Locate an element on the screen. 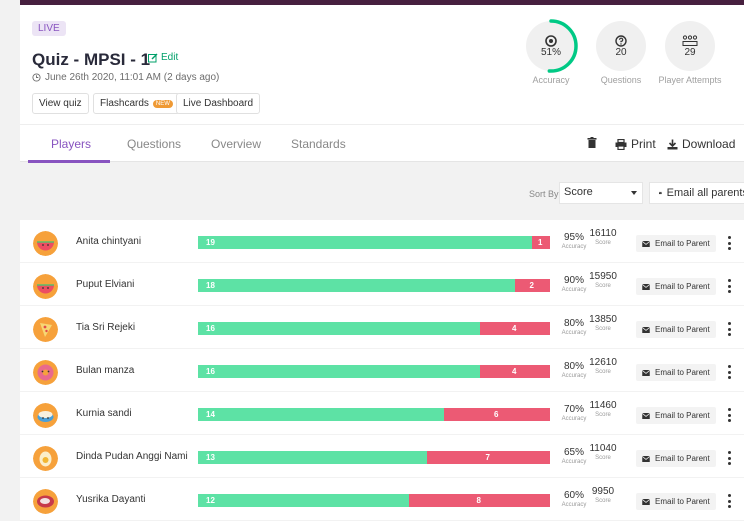 The width and height of the screenshot is (744, 521). print-label: Print is located at coordinates (643, 144).